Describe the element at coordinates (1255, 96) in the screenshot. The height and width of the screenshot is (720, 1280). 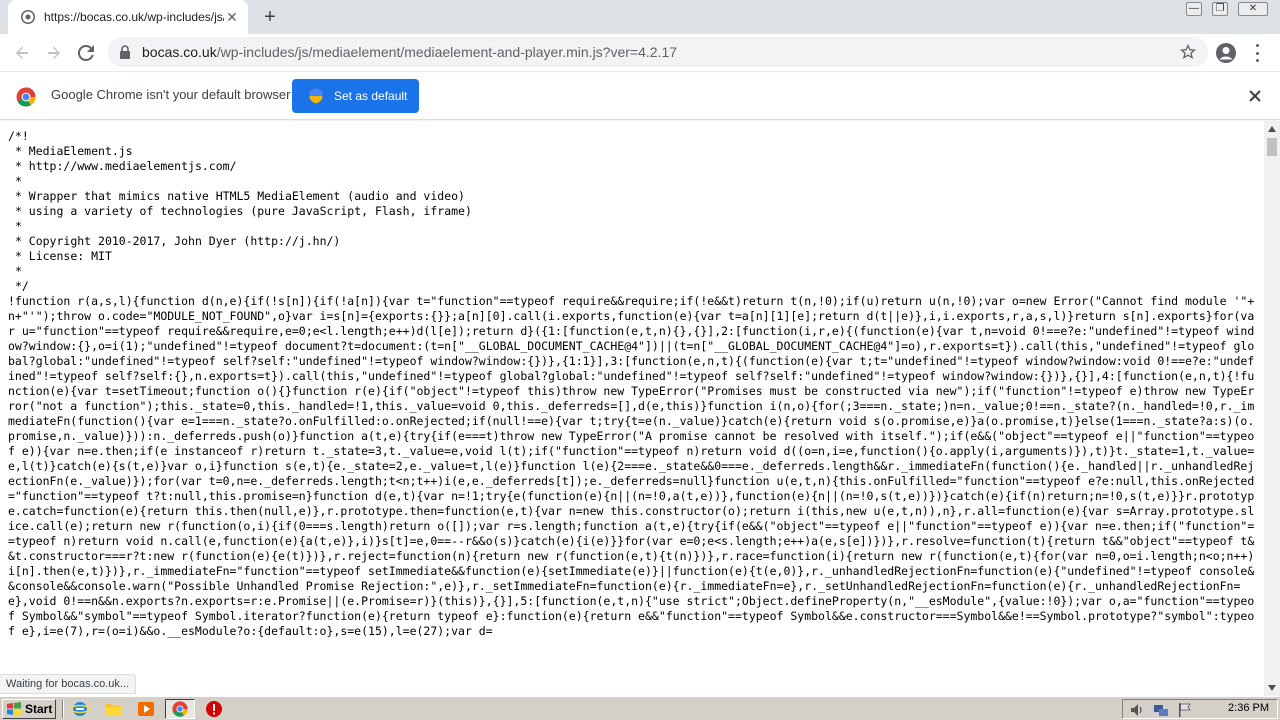
I see `close-icon` at that location.